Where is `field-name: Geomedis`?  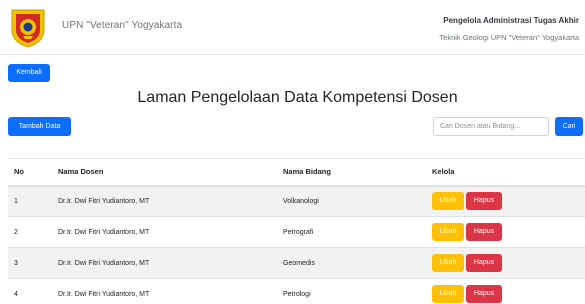
field-name: Geomedis is located at coordinates (299, 263).